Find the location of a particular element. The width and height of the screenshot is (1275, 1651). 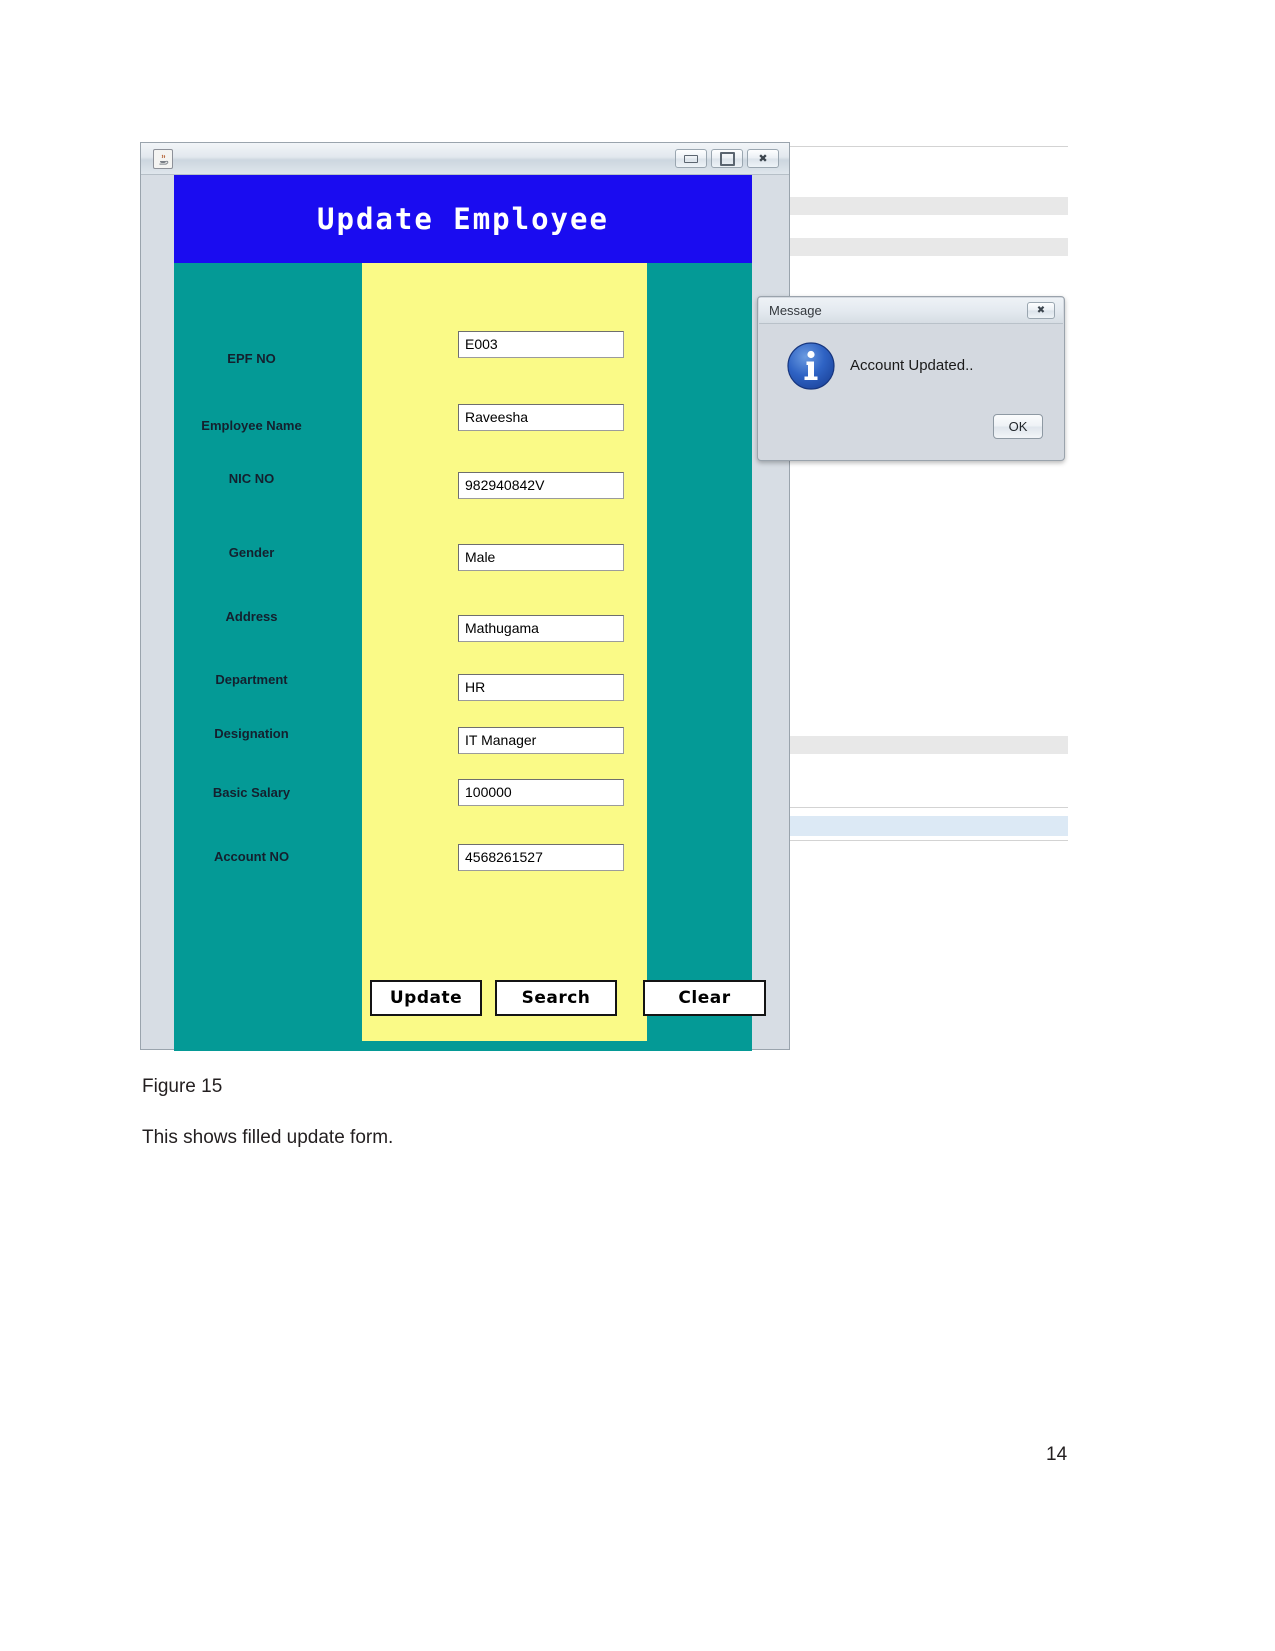

maximize-icon is located at coordinates (727, 158).